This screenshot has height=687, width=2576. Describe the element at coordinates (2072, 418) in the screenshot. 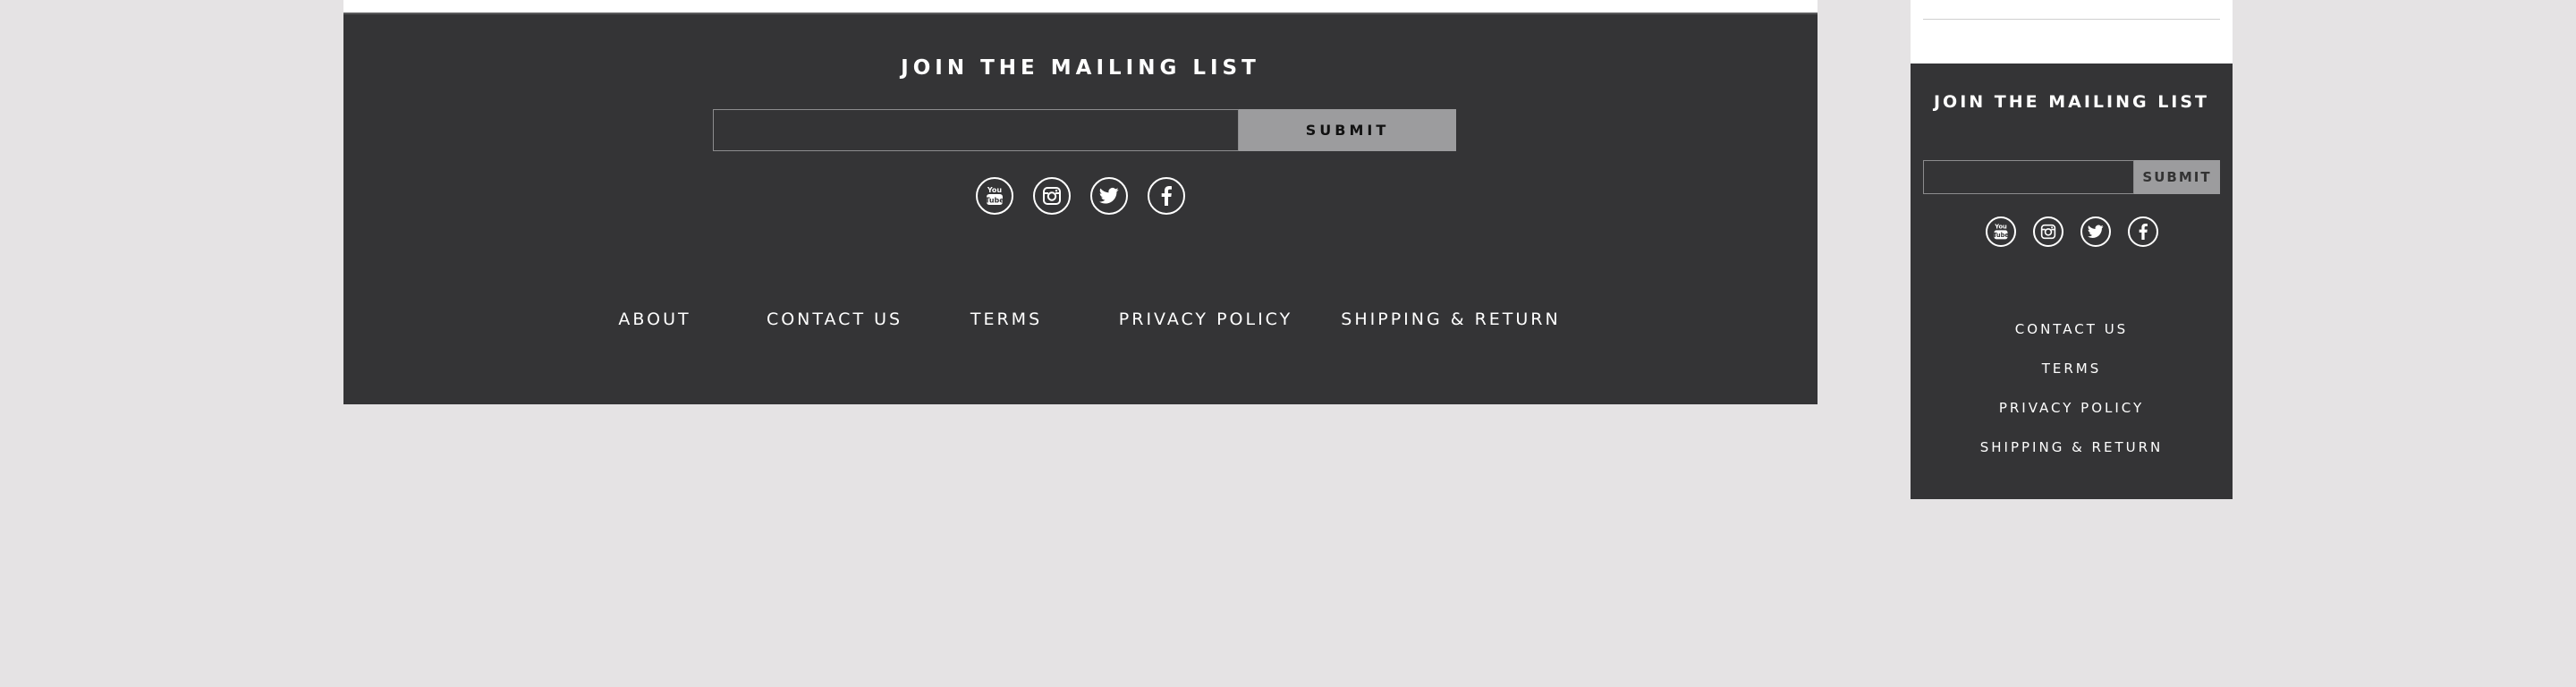

I see `mobile-footer-link-privacy-policy: PRIVACY POLICY` at that location.